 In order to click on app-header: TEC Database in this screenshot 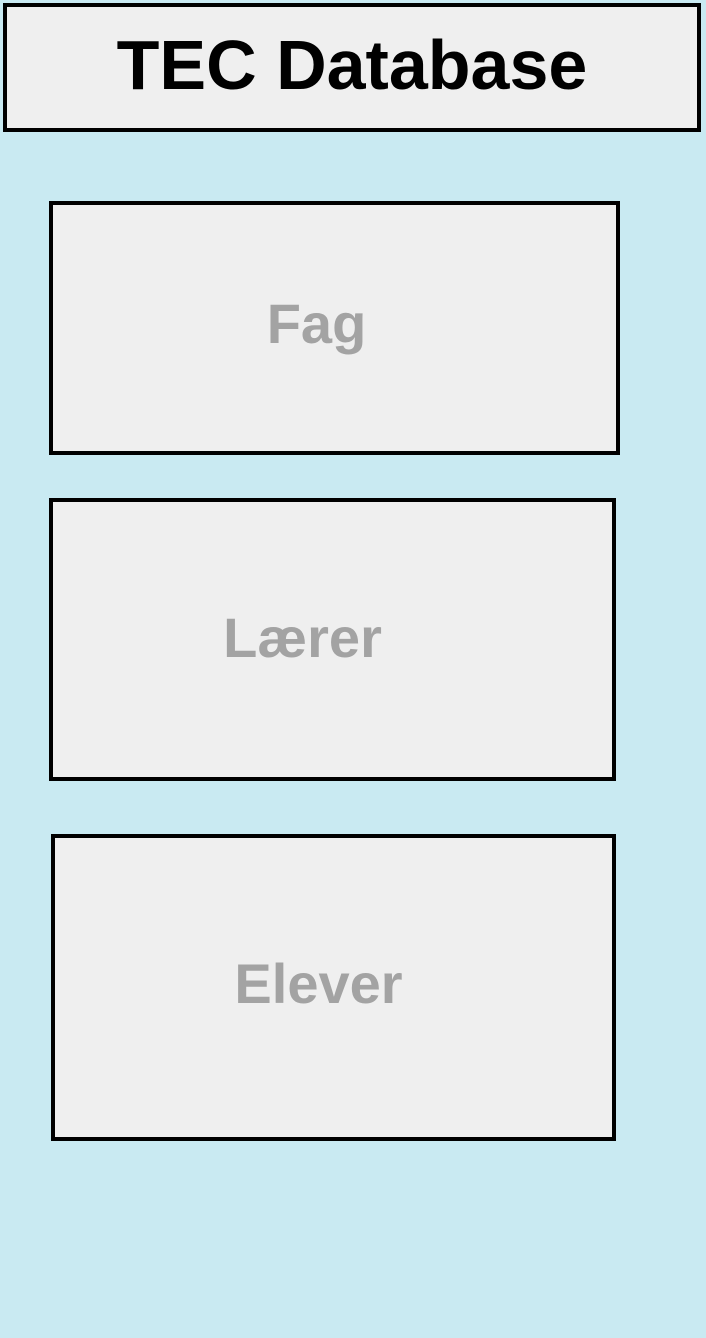, I will do `click(352, 67)`.